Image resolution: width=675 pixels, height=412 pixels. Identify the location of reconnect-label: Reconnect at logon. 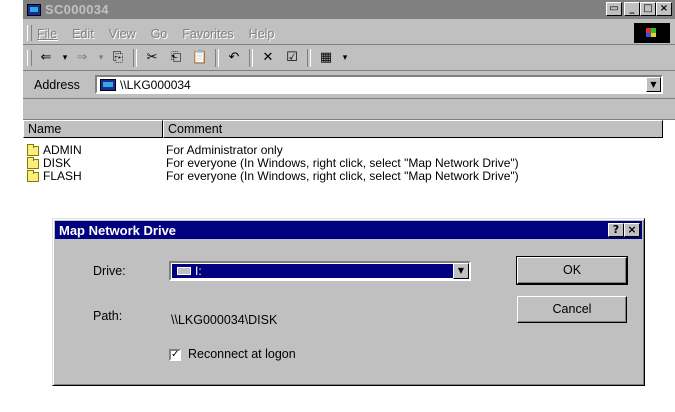
(242, 354).